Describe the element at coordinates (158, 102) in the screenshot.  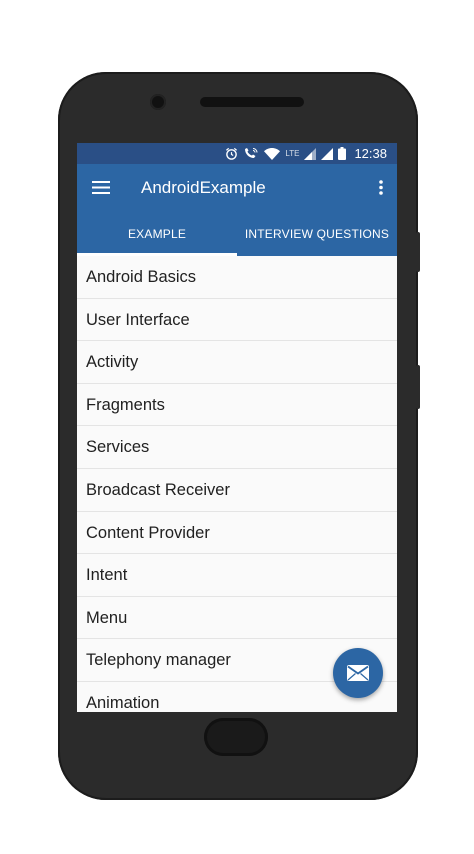
I see `front-camera` at that location.